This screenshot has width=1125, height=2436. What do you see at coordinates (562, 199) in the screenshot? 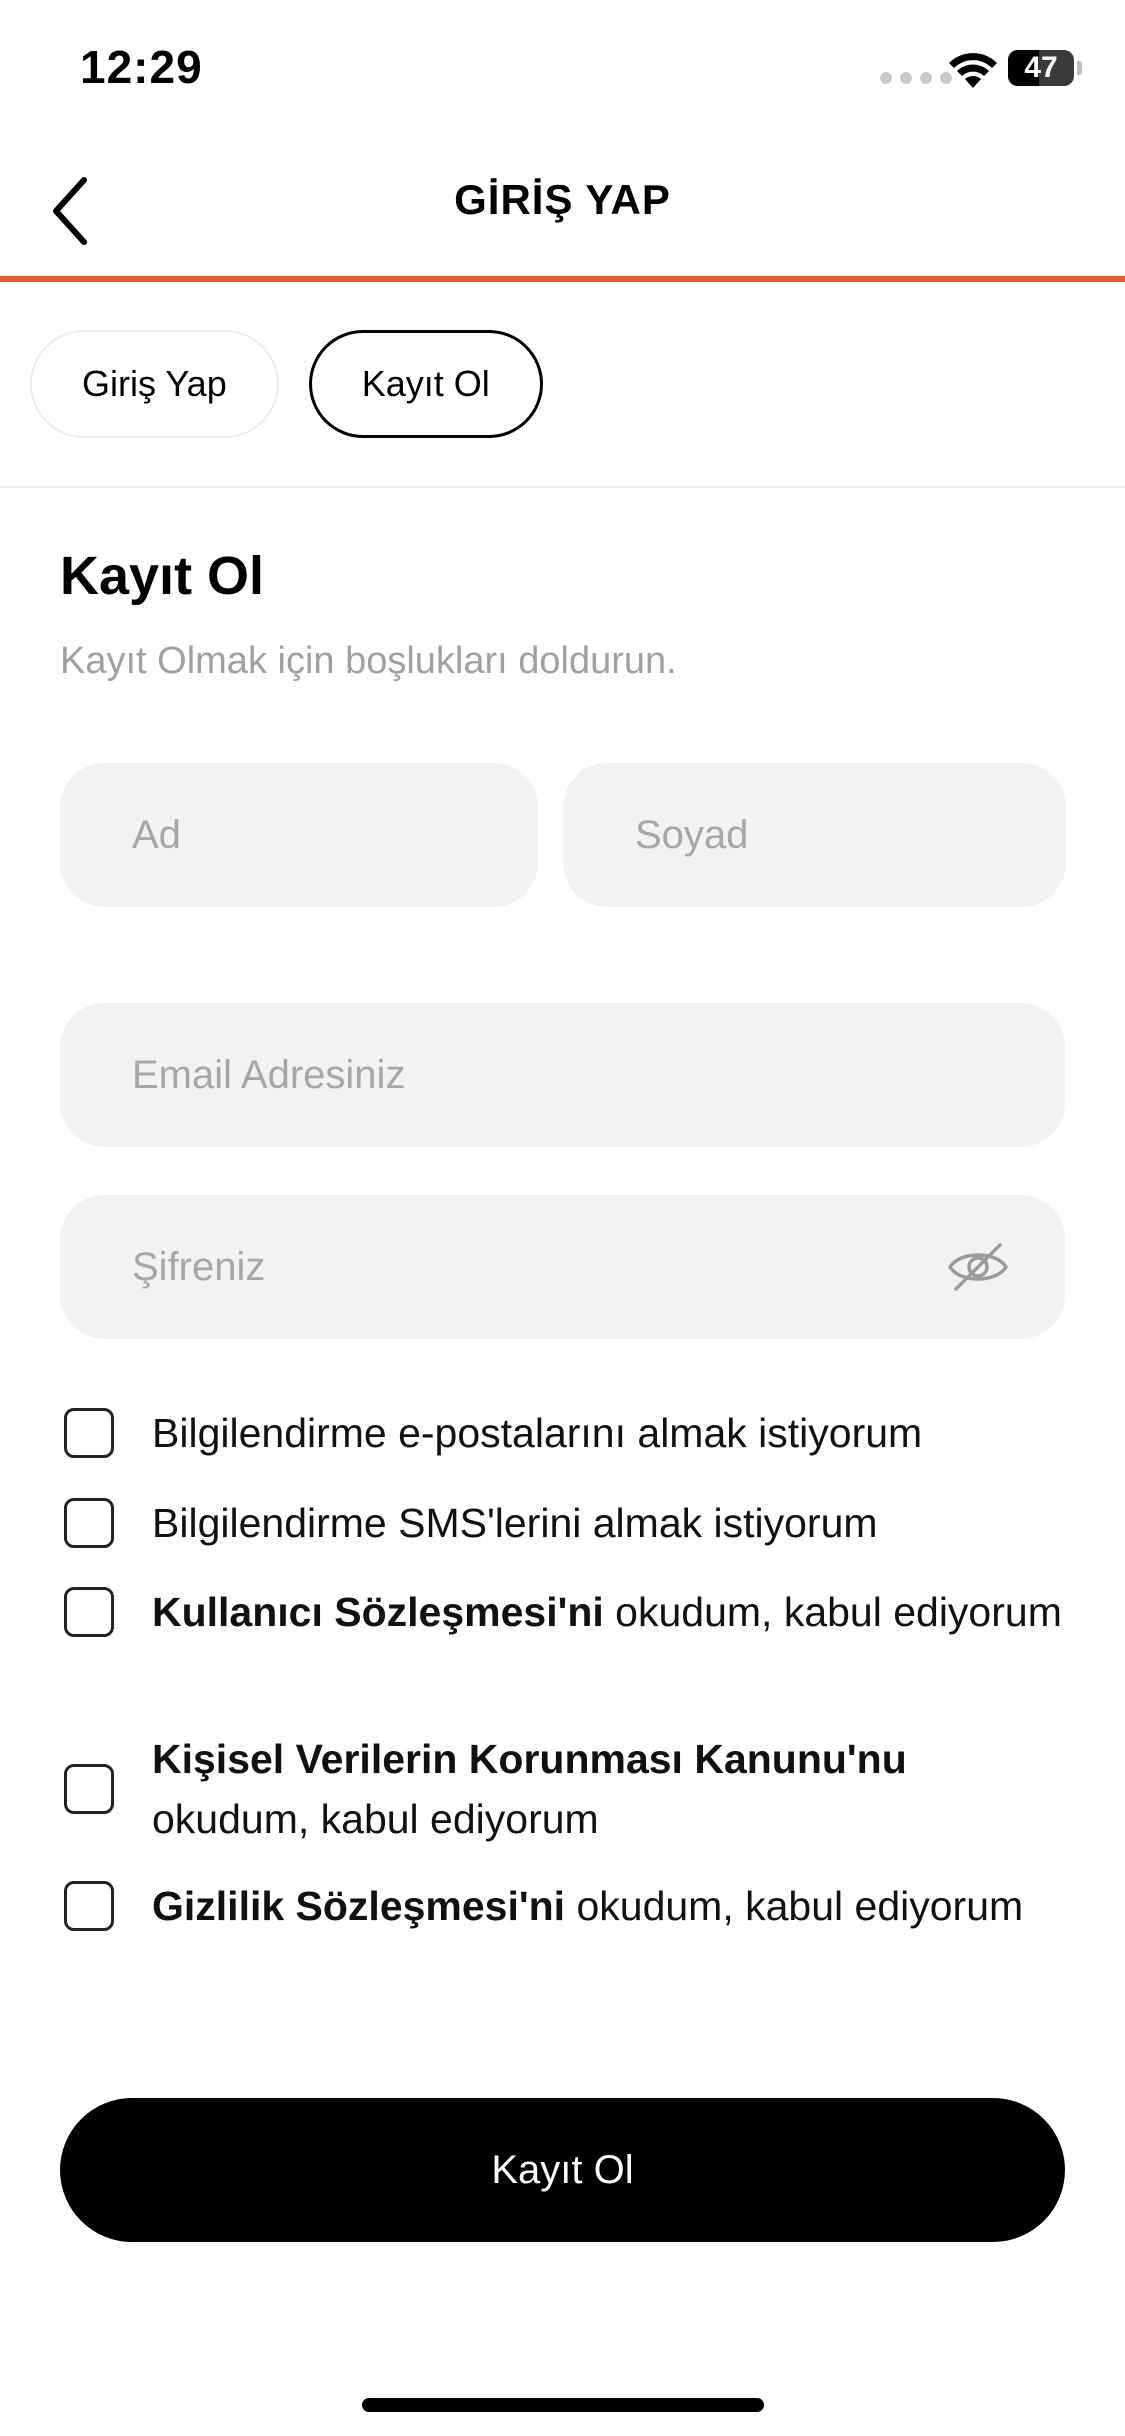
I see `page-title: GİRİŞ YAP` at bounding box center [562, 199].